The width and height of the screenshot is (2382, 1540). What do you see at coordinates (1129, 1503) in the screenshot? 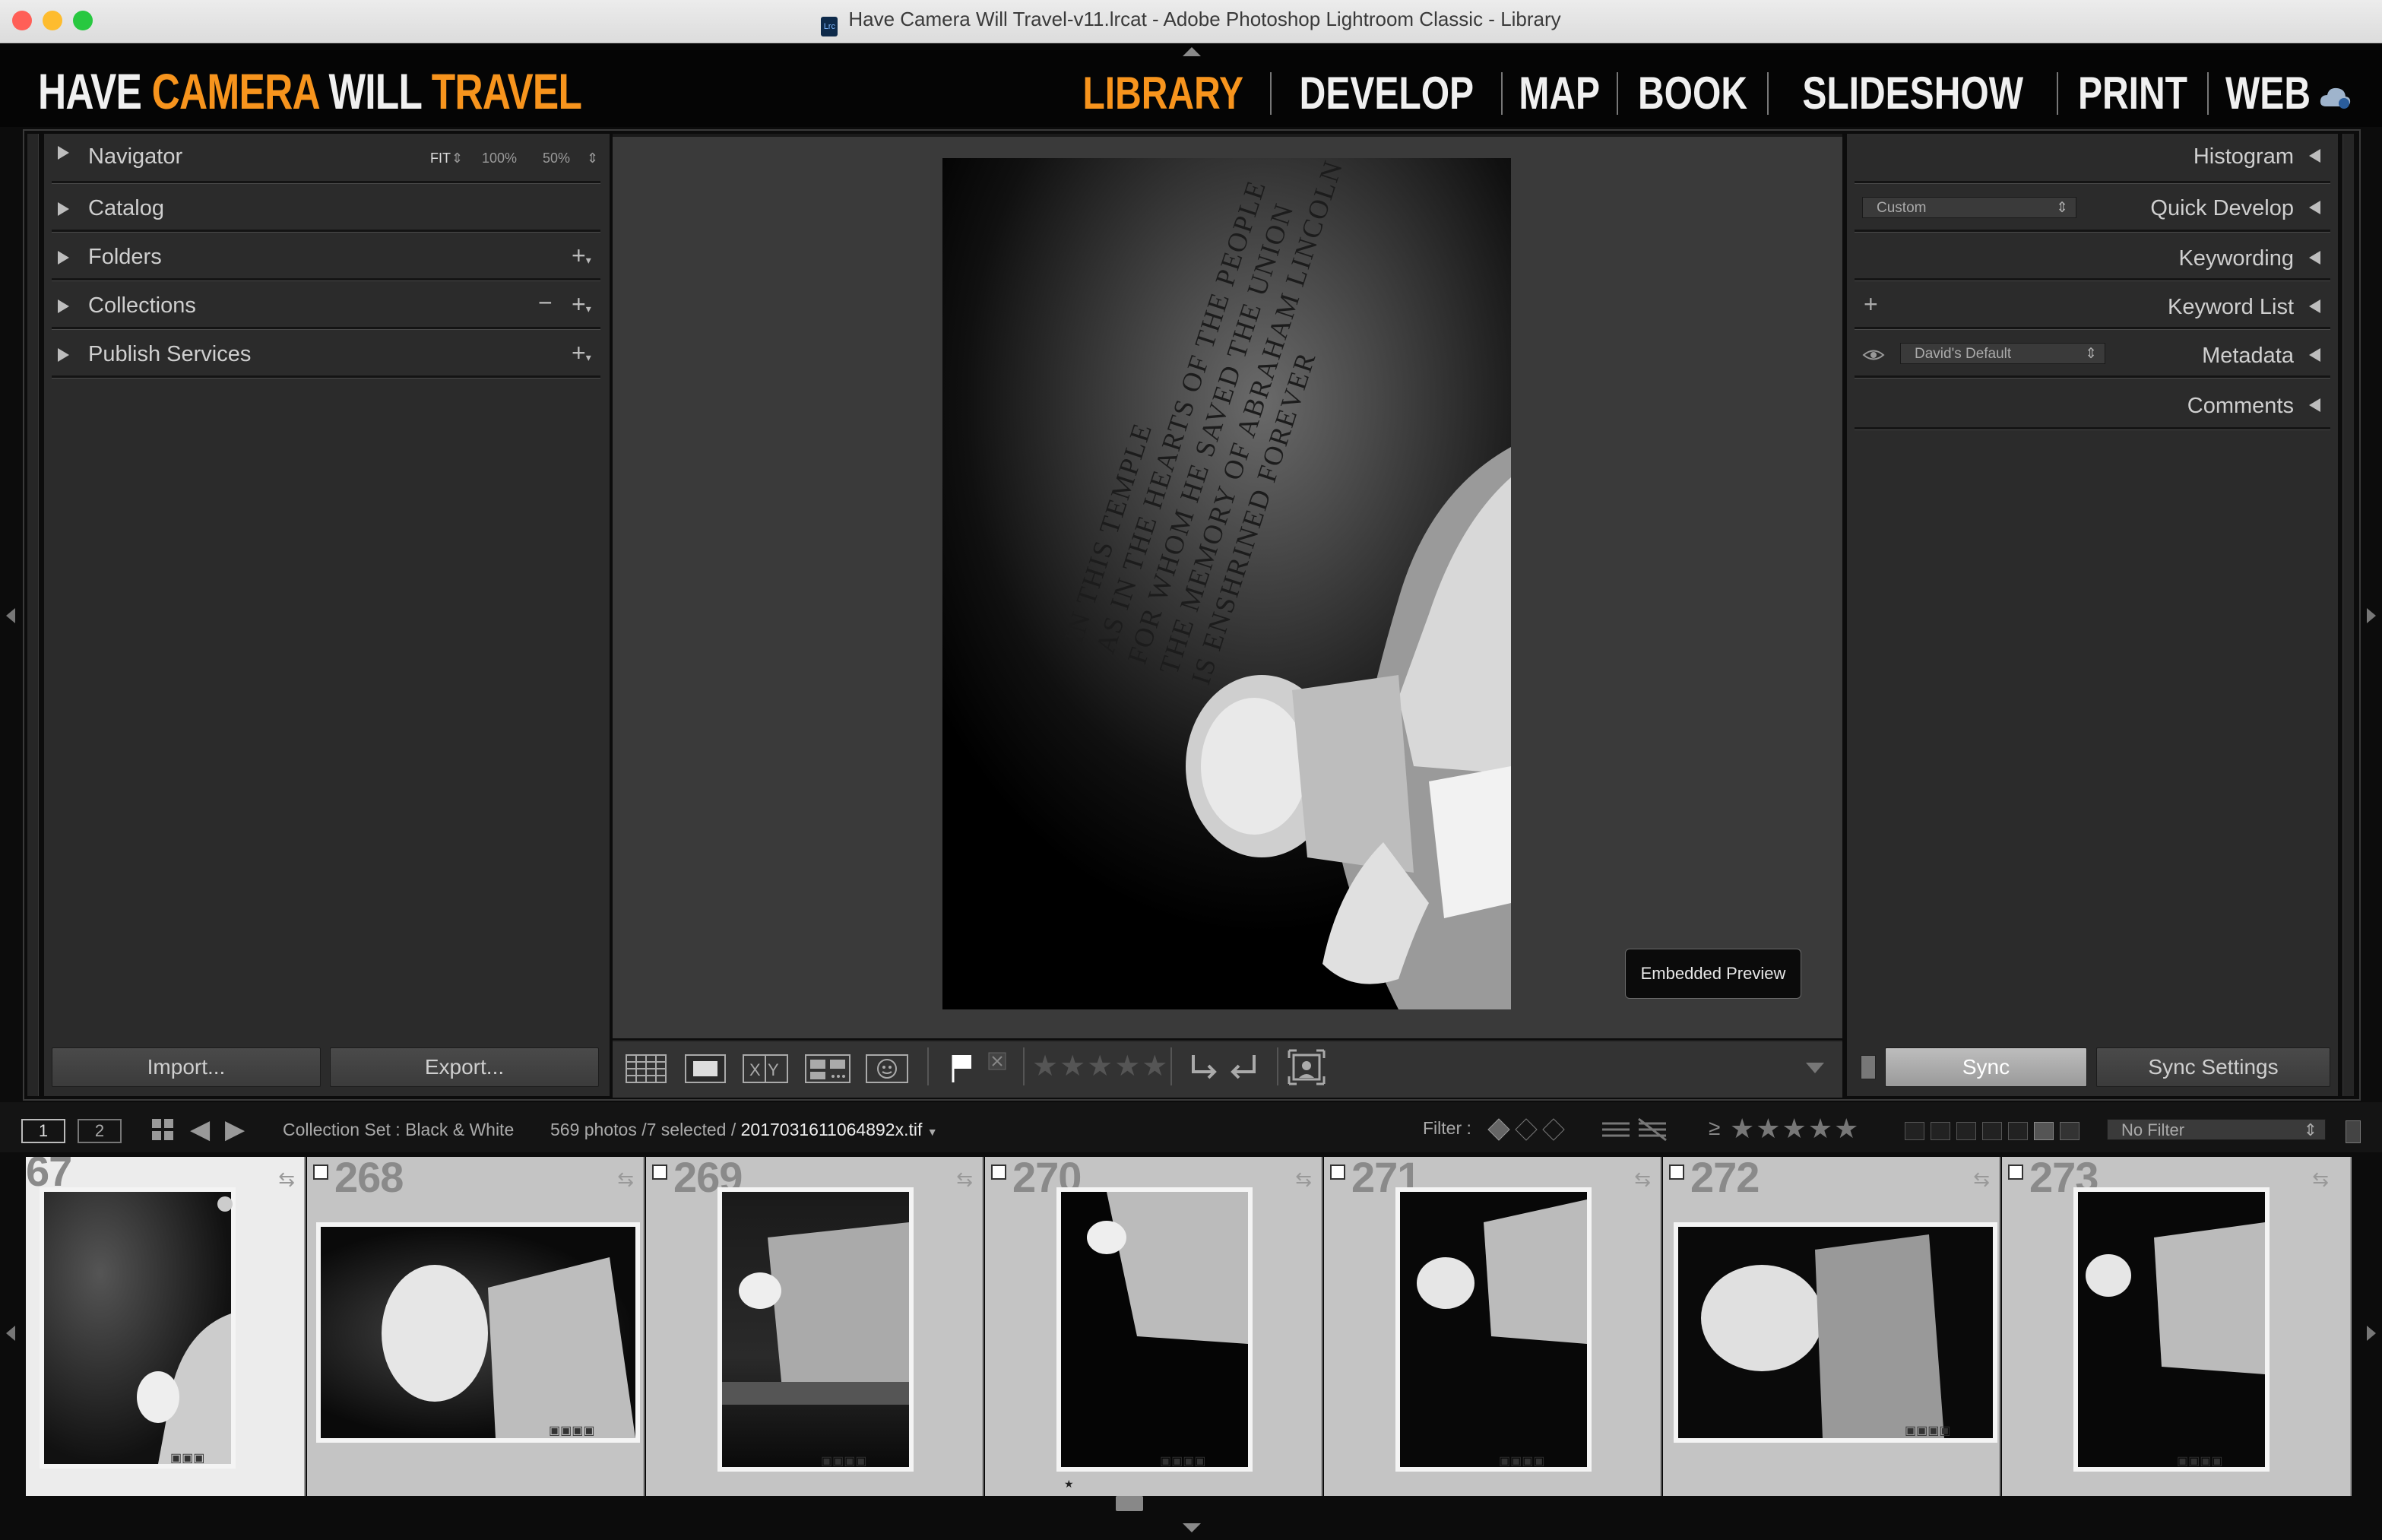
I see `filmstrip-scroll-thumb` at bounding box center [1129, 1503].